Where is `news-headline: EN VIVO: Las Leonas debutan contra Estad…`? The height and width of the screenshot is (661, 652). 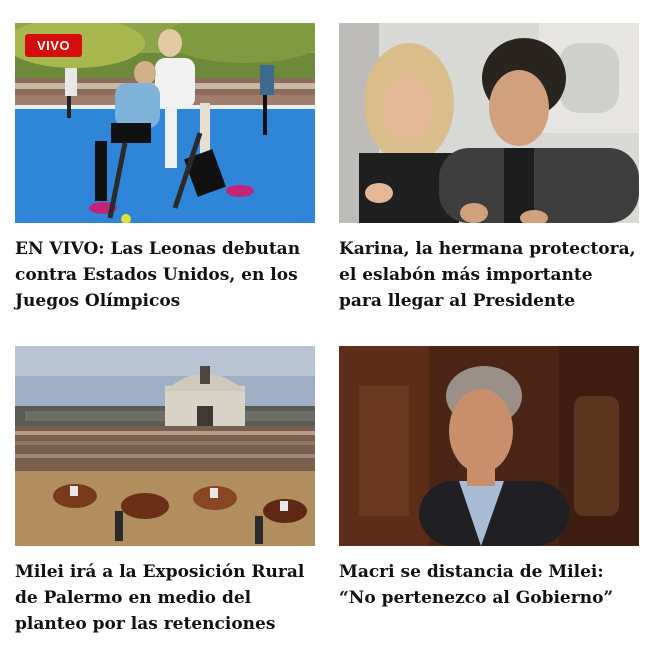 news-headline: EN VIVO: Las Leonas debutan contra Estad… is located at coordinates (165, 275).